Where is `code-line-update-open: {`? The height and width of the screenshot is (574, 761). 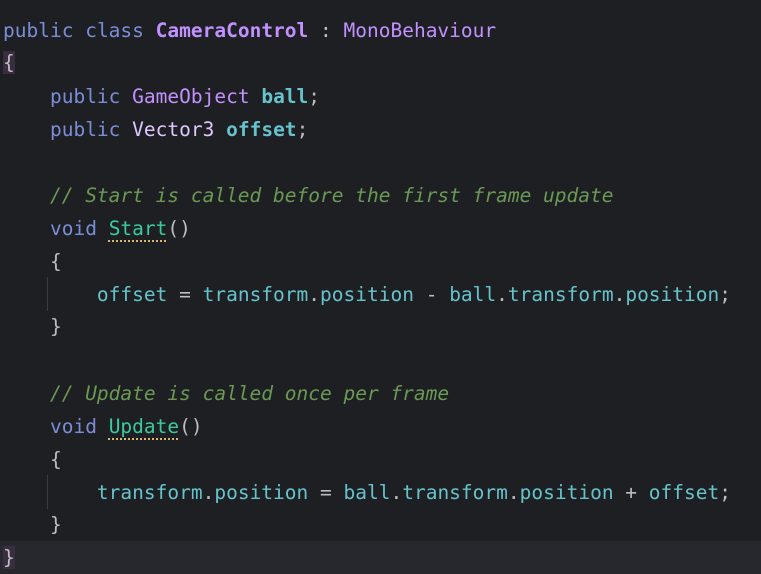 code-line-update-open: { is located at coordinates (31, 459).